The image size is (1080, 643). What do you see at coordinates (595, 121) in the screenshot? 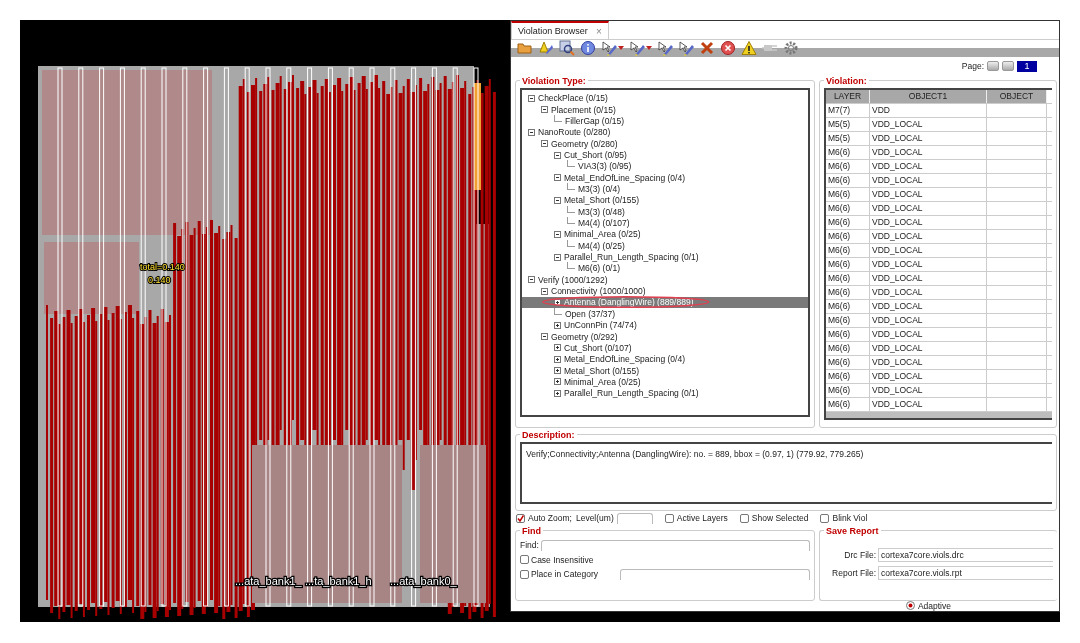
I see `tree-item: FillerGap (0/15)` at bounding box center [595, 121].